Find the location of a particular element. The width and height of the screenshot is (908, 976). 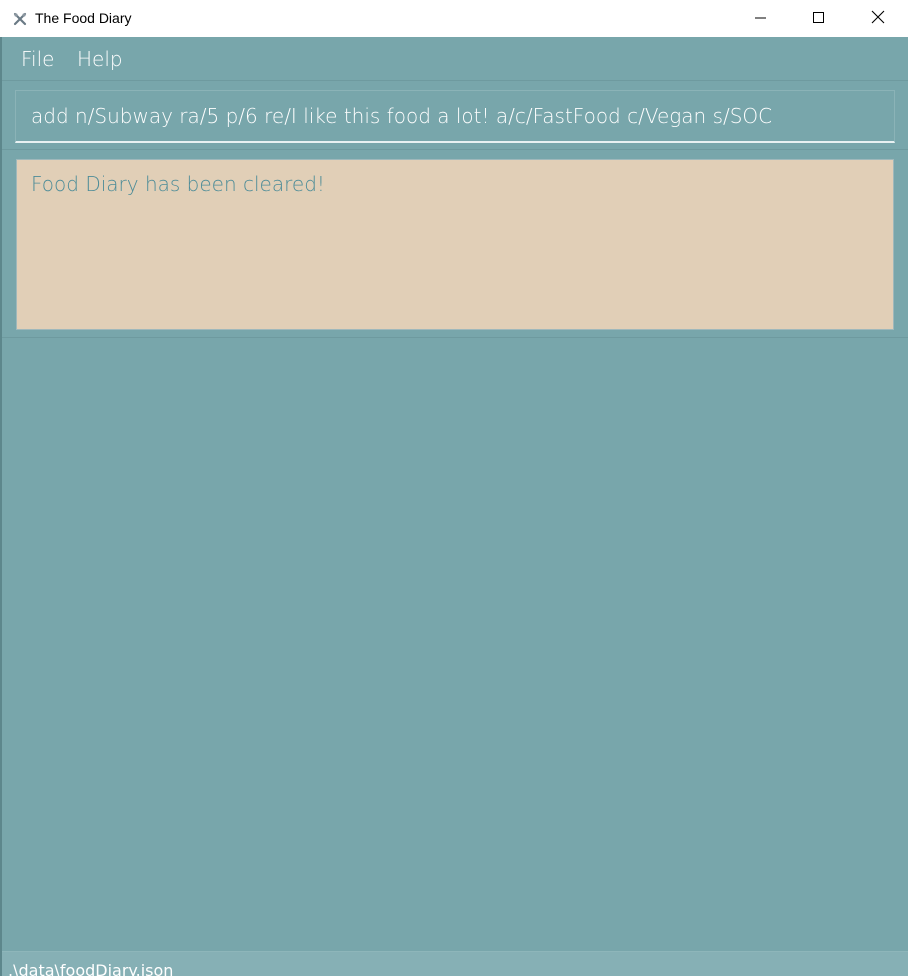

maximize-button is located at coordinates (819, 18).